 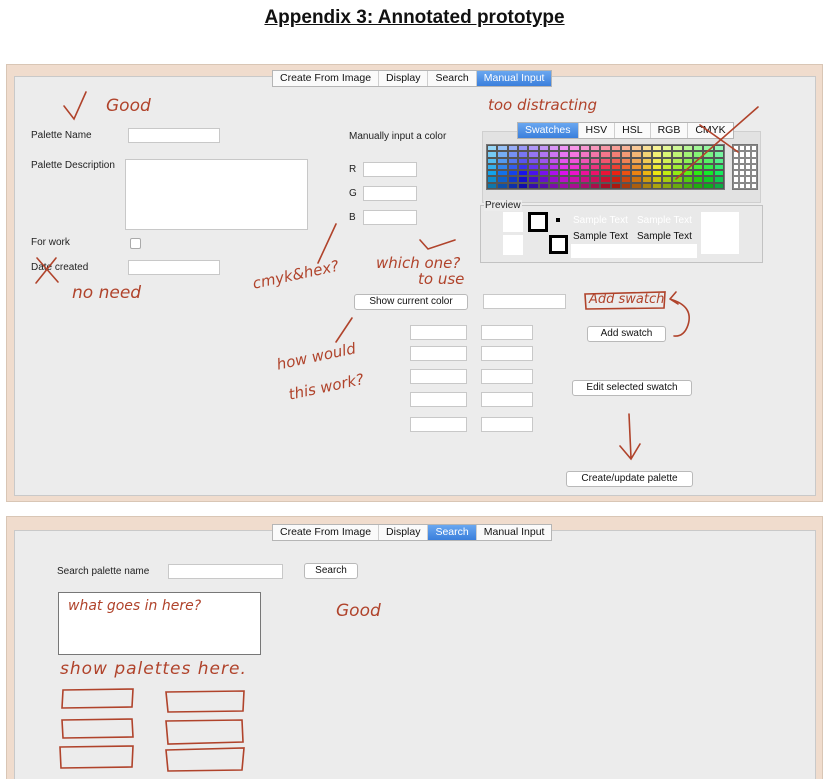 What do you see at coordinates (717, 143) in the screenshot?
I see `cross-swatch-grid` at bounding box center [717, 143].